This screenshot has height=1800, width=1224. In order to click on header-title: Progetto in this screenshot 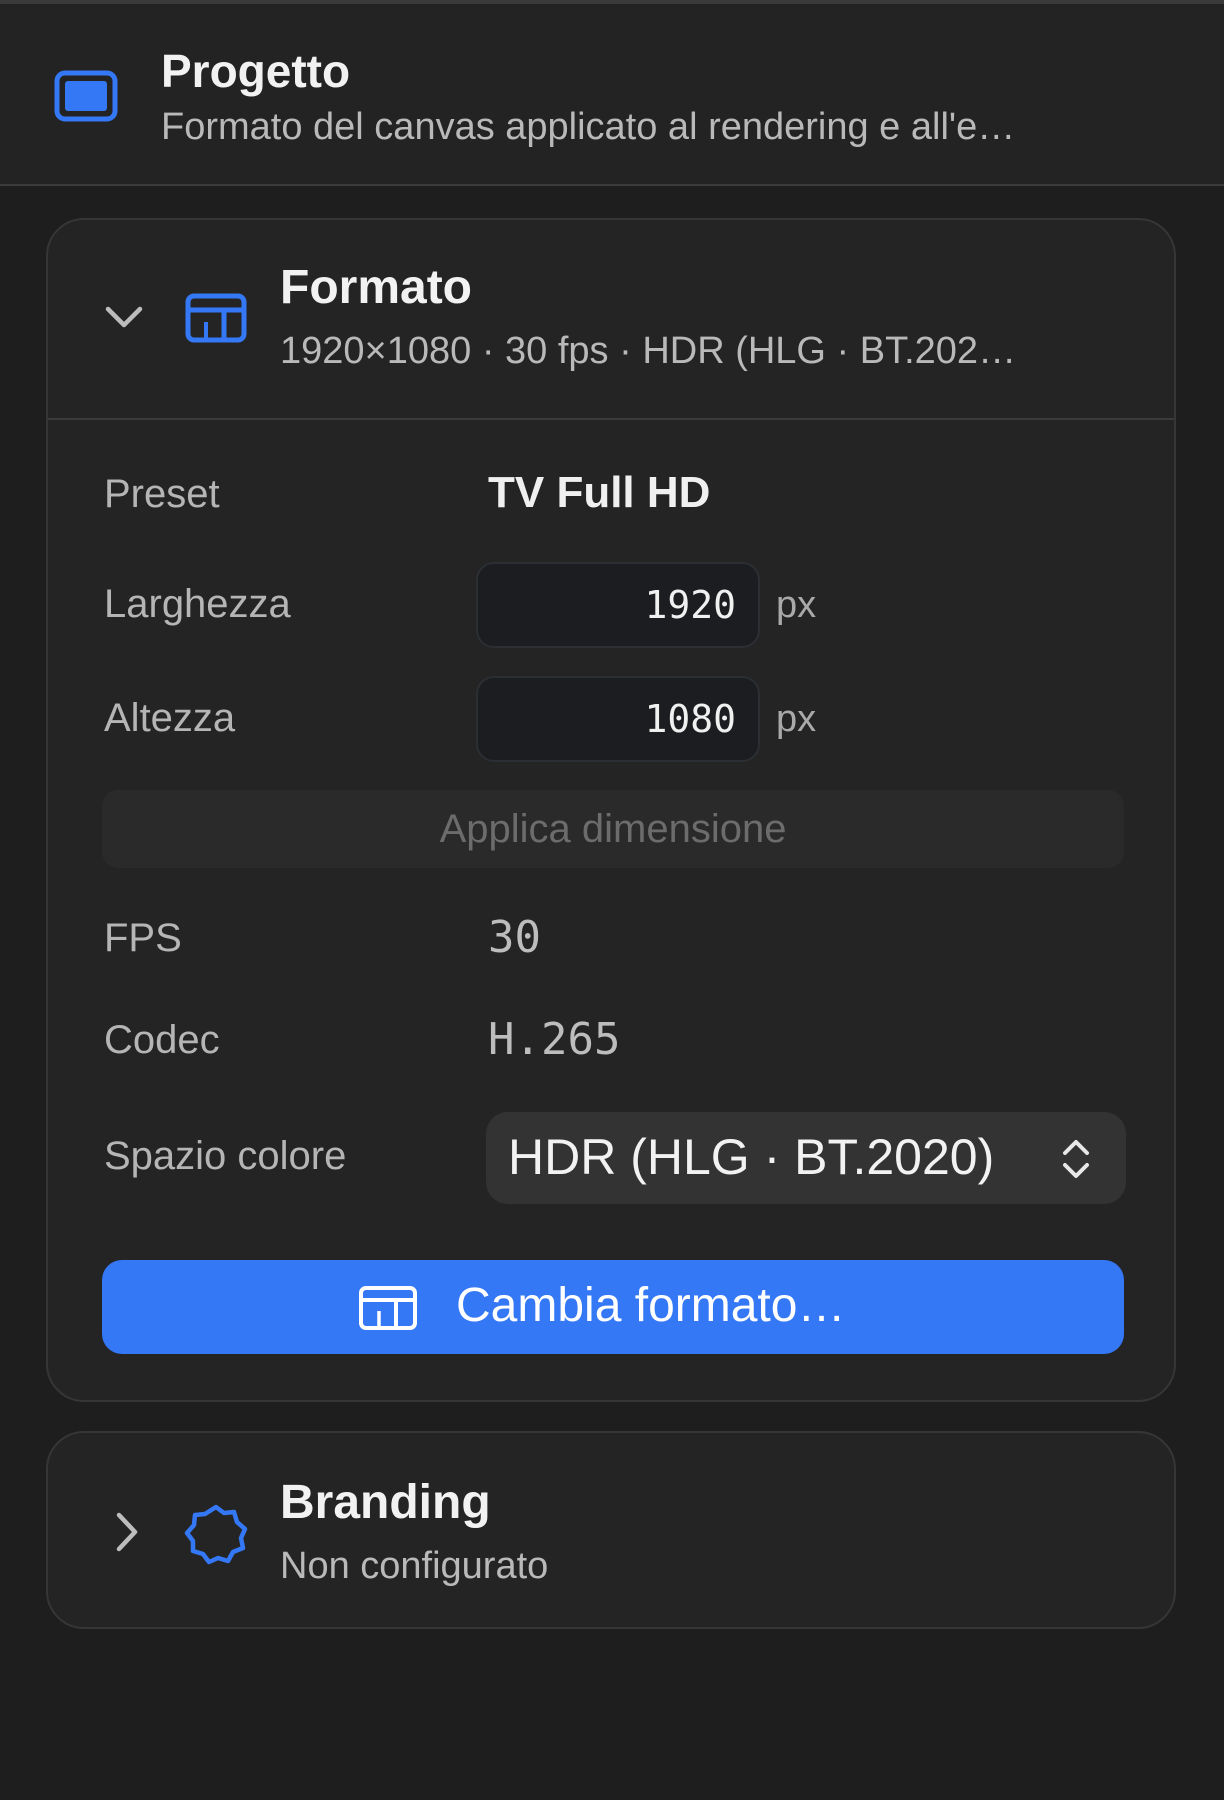, I will do `click(256, 71)`.